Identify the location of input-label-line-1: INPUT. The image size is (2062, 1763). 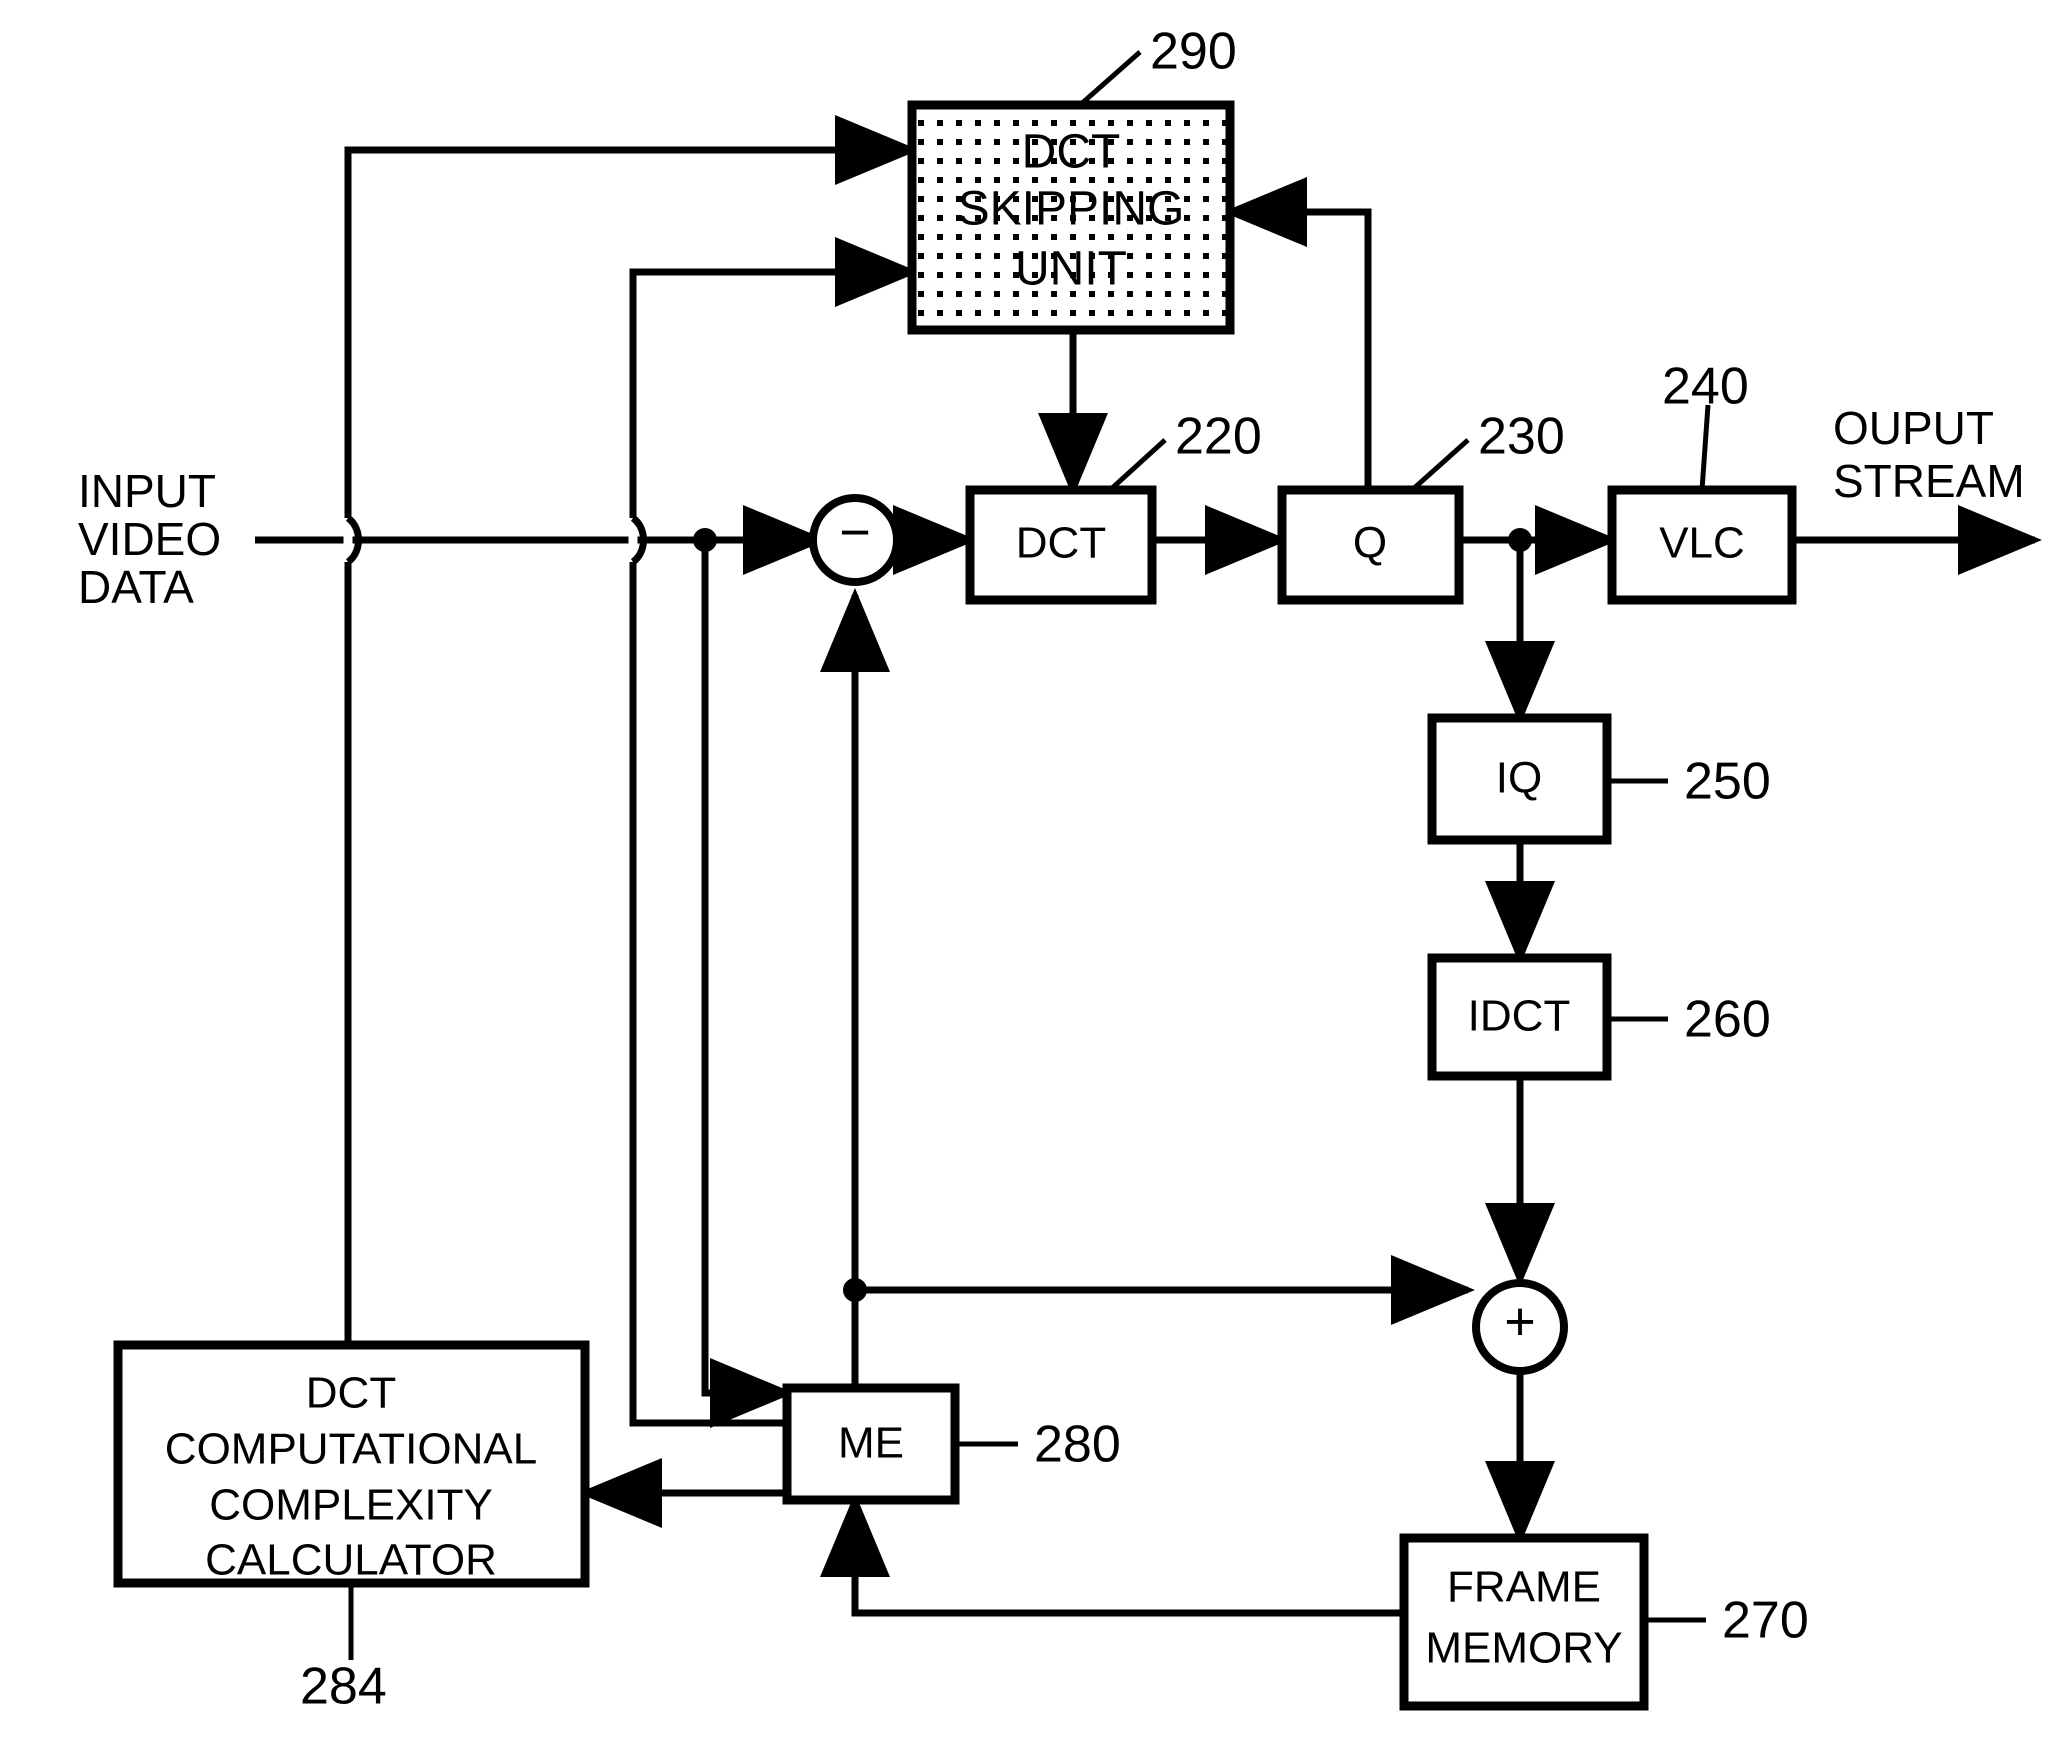
(147, 491).